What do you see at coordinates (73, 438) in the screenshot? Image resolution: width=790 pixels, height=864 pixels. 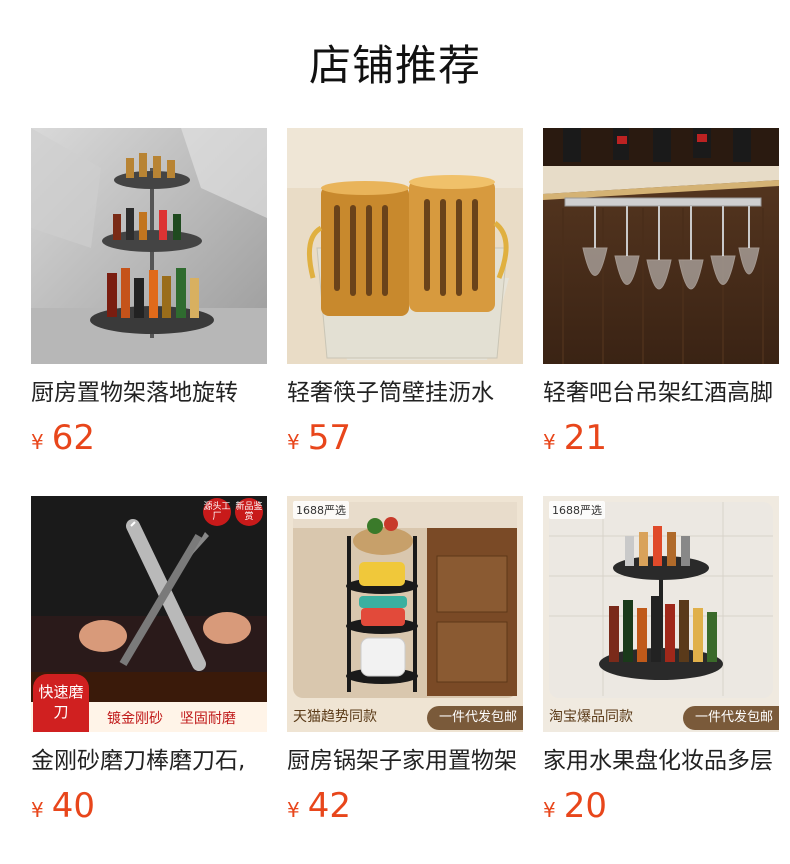 I see `price-value: 62` at bounding box center [73, 438].